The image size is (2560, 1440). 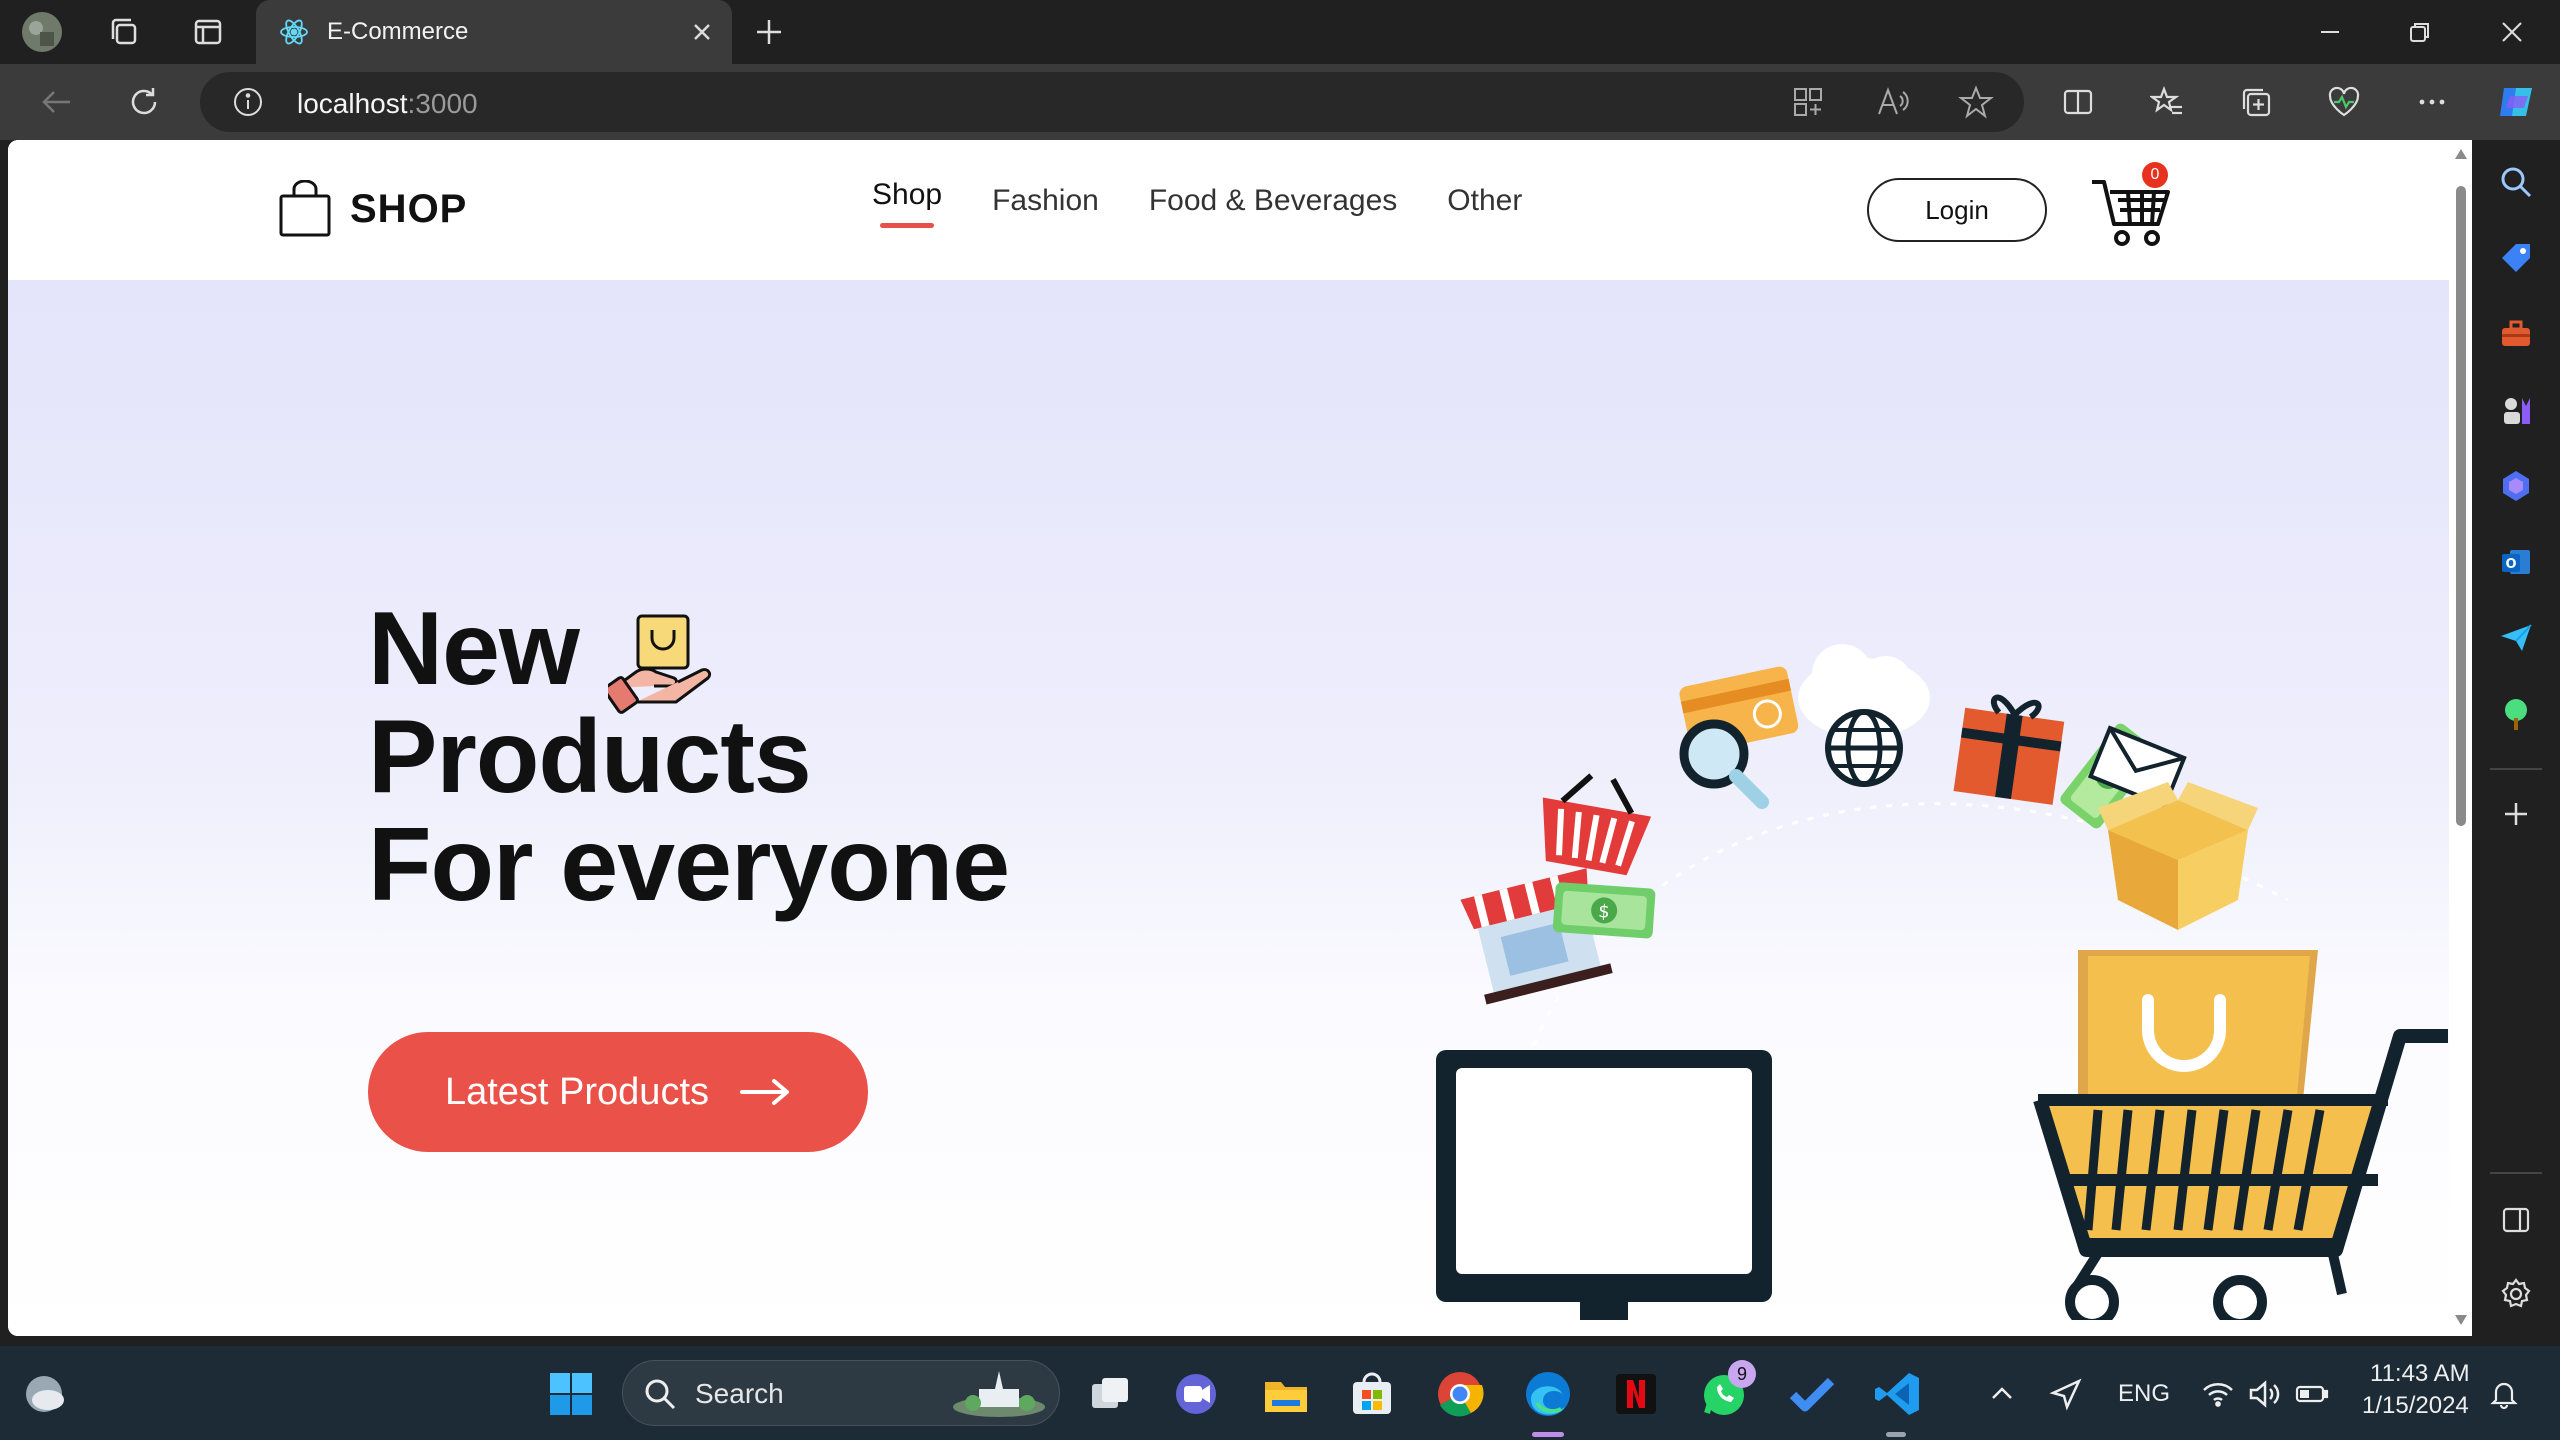 What do you see at coordinates (769, 32) in the screenshot?
I see `new-tab-icon` at bounding box center [769, 32].